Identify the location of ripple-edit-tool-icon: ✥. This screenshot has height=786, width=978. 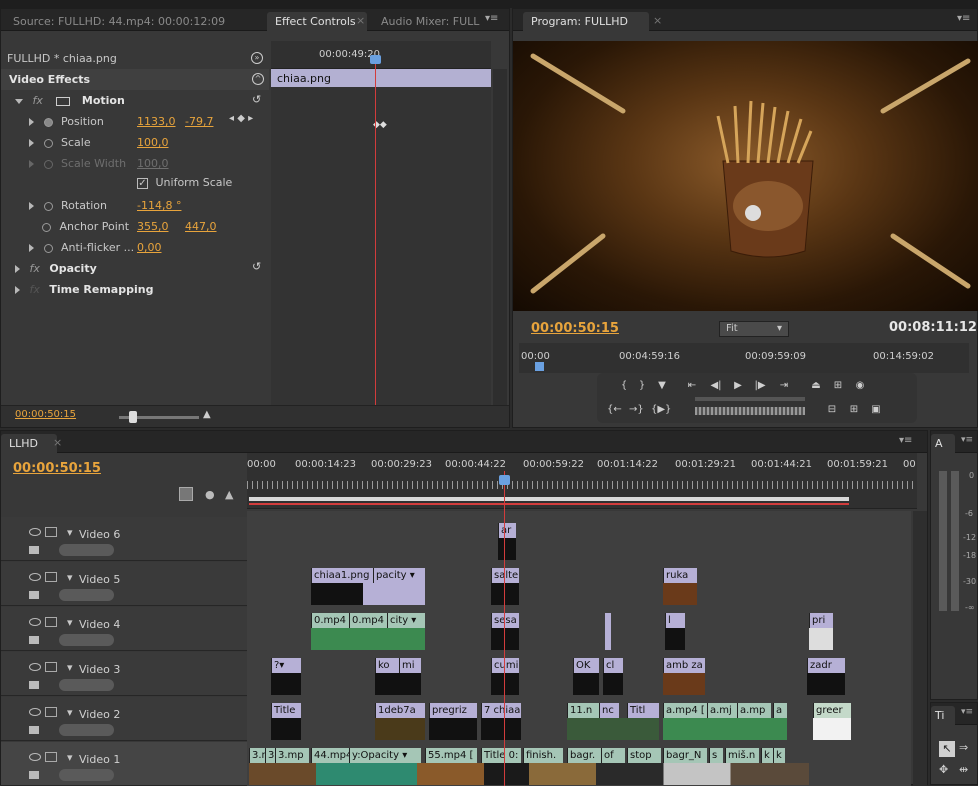
(943, 769).